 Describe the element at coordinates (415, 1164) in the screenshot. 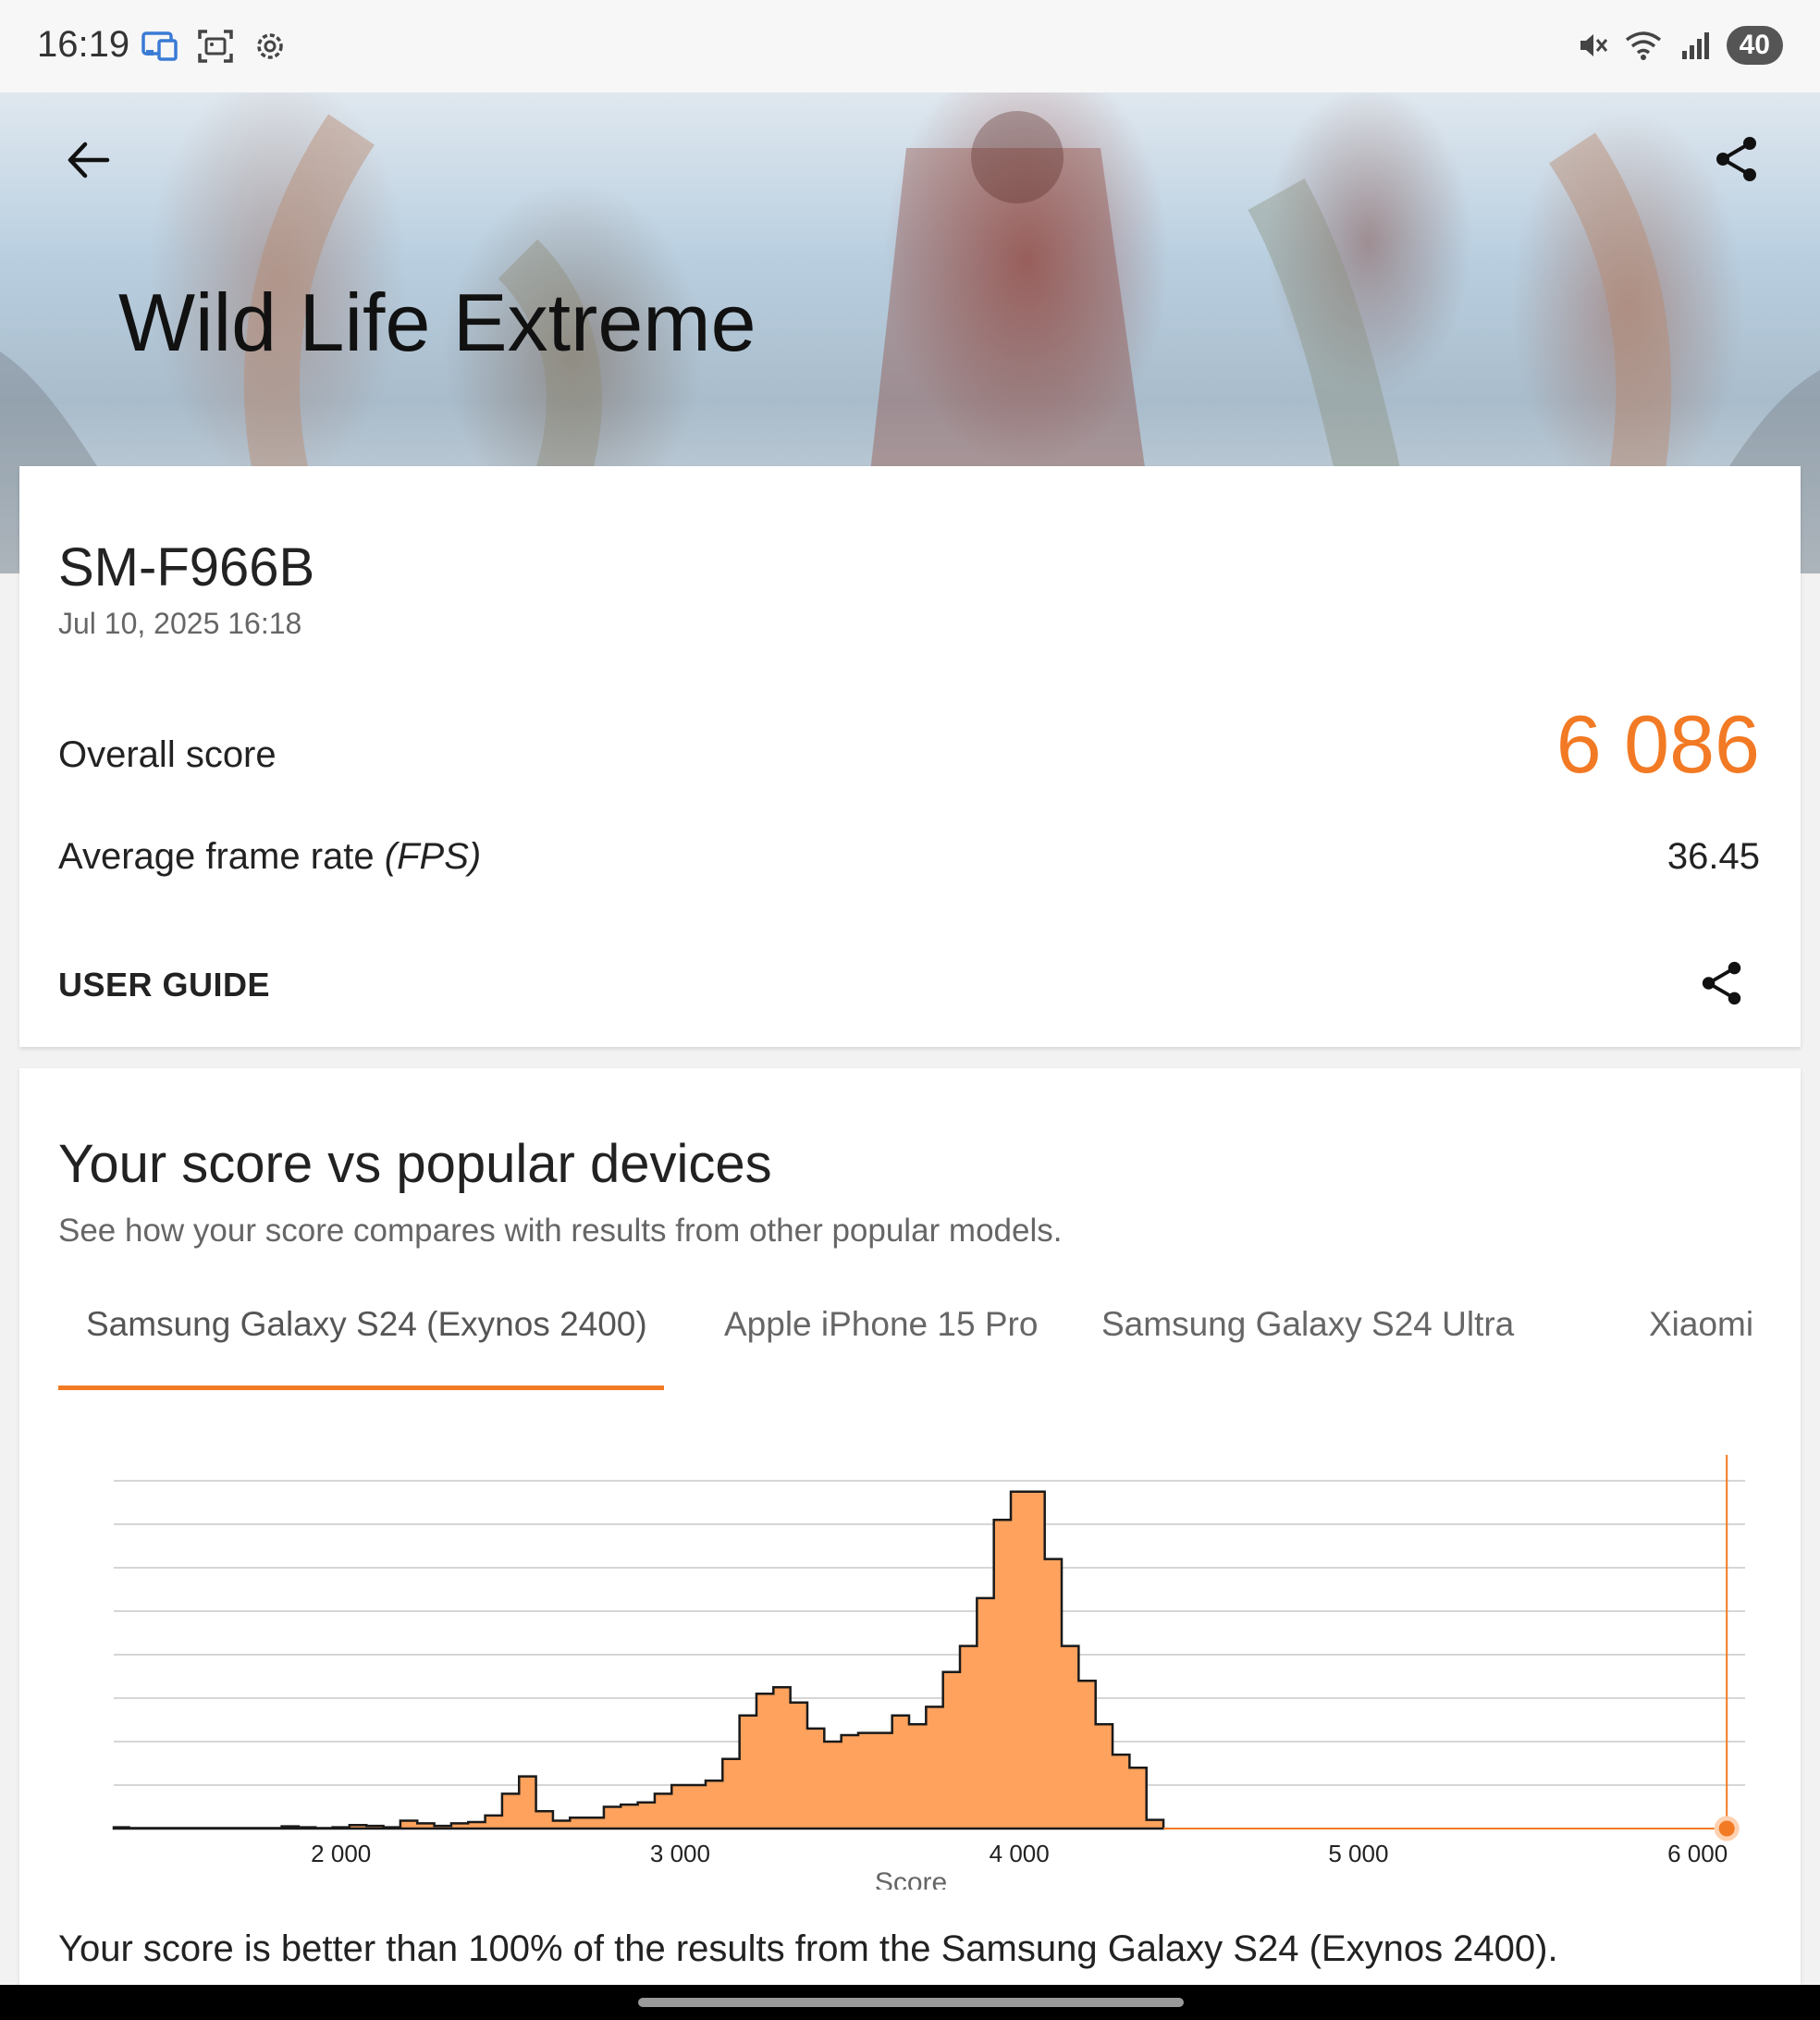

I see `comparison-title: Your score vs popular devices` at that location.